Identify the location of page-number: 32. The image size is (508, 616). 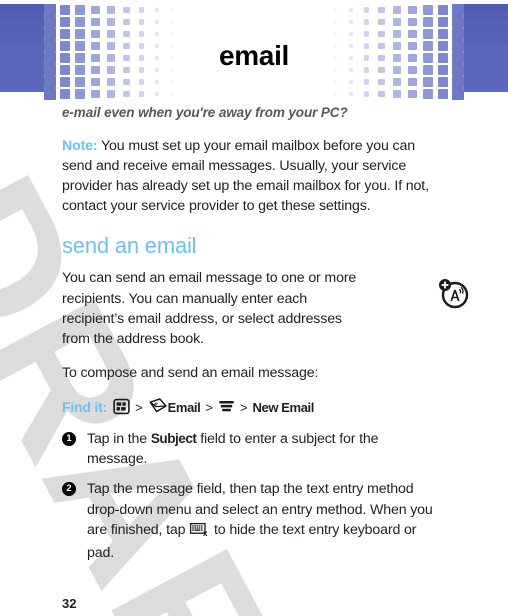
(69, 603).